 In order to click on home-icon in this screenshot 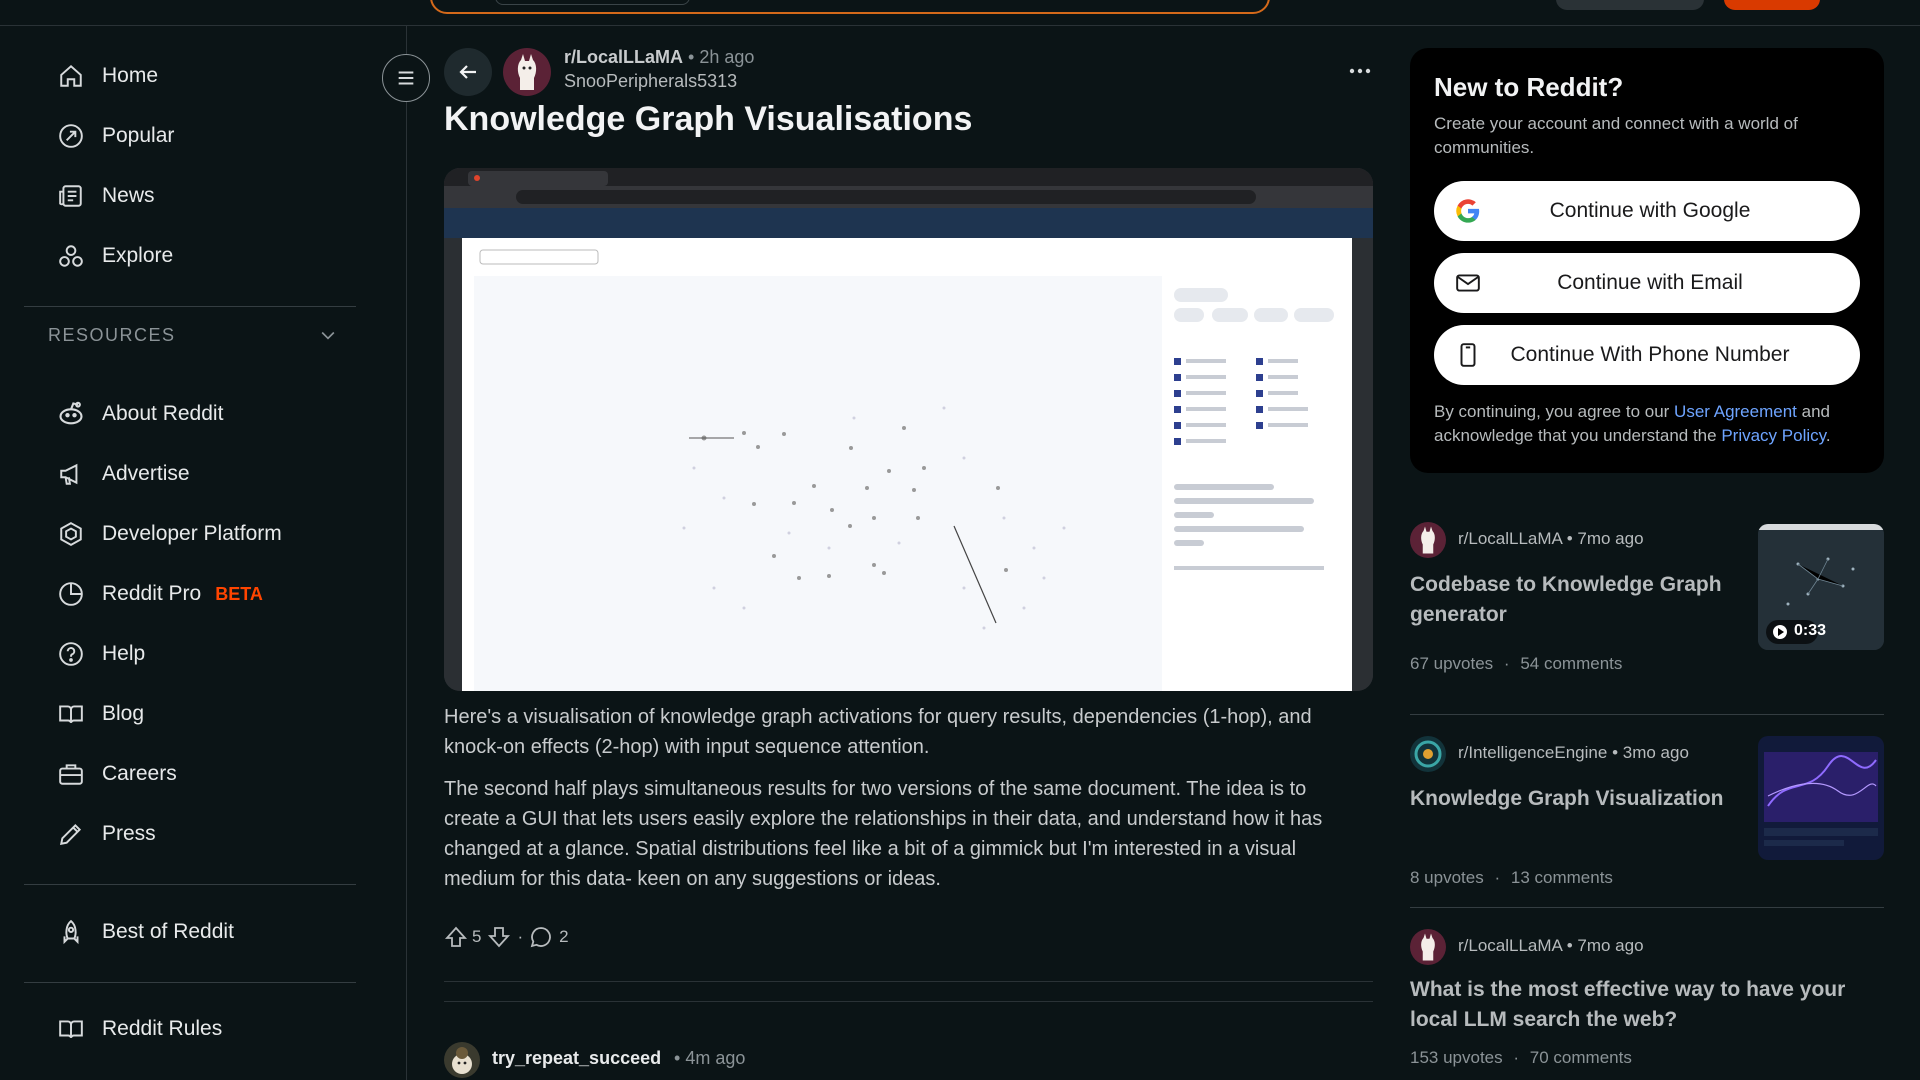, I will do `click(71, 76)`.